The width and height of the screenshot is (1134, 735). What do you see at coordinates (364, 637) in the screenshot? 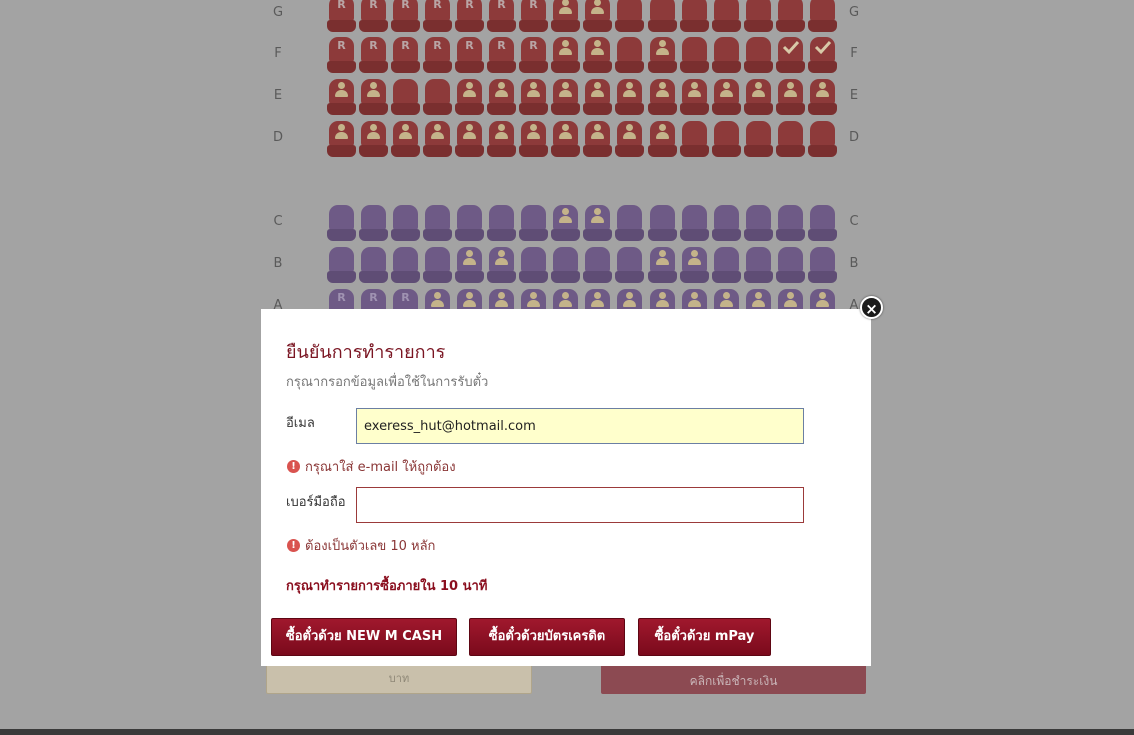
I see `buy-with-mcash-button: ซื้อตั๋วด้วย NEW M CASH` at bounding box center [364, 637].